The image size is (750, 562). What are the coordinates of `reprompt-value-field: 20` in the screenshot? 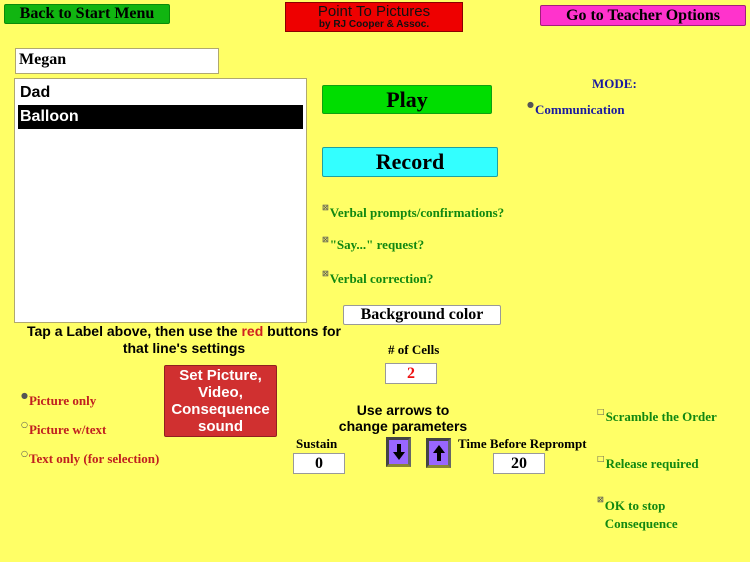 It's located at (519, 463).